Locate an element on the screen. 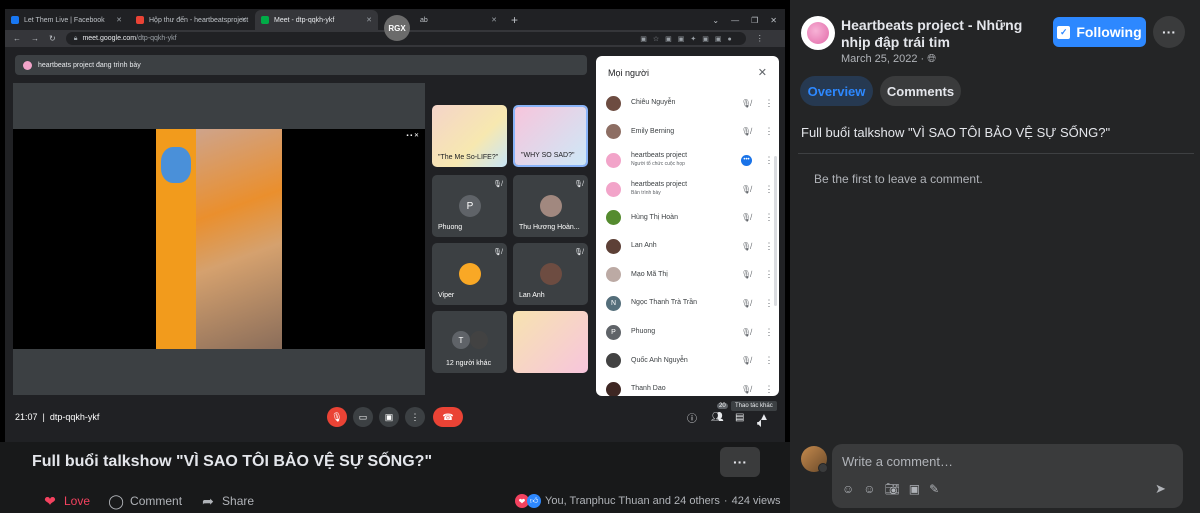 The image size is (1200, 513). participant-name: Phuong is located at coordinates (450, 227).